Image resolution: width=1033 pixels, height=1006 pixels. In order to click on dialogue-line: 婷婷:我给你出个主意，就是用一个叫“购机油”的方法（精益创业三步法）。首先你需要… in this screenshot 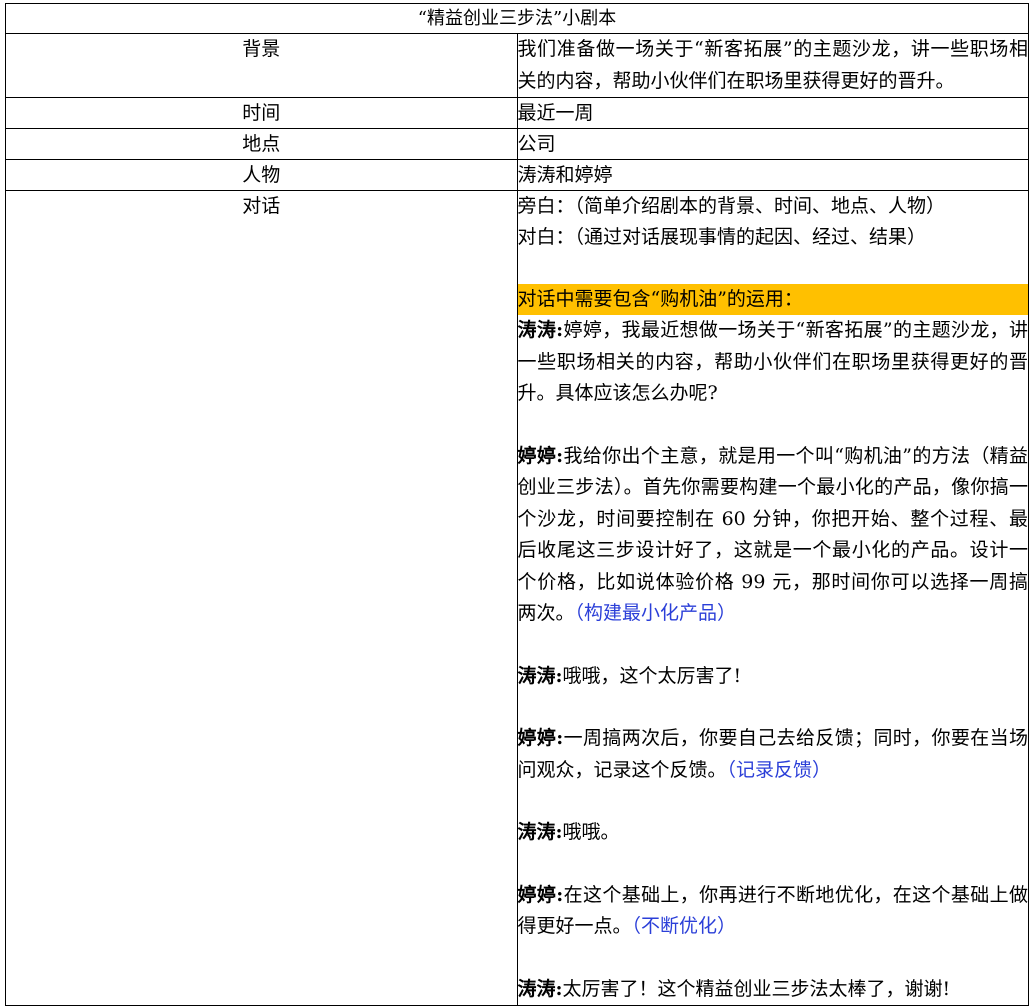, I will do `click(773, 535)`.